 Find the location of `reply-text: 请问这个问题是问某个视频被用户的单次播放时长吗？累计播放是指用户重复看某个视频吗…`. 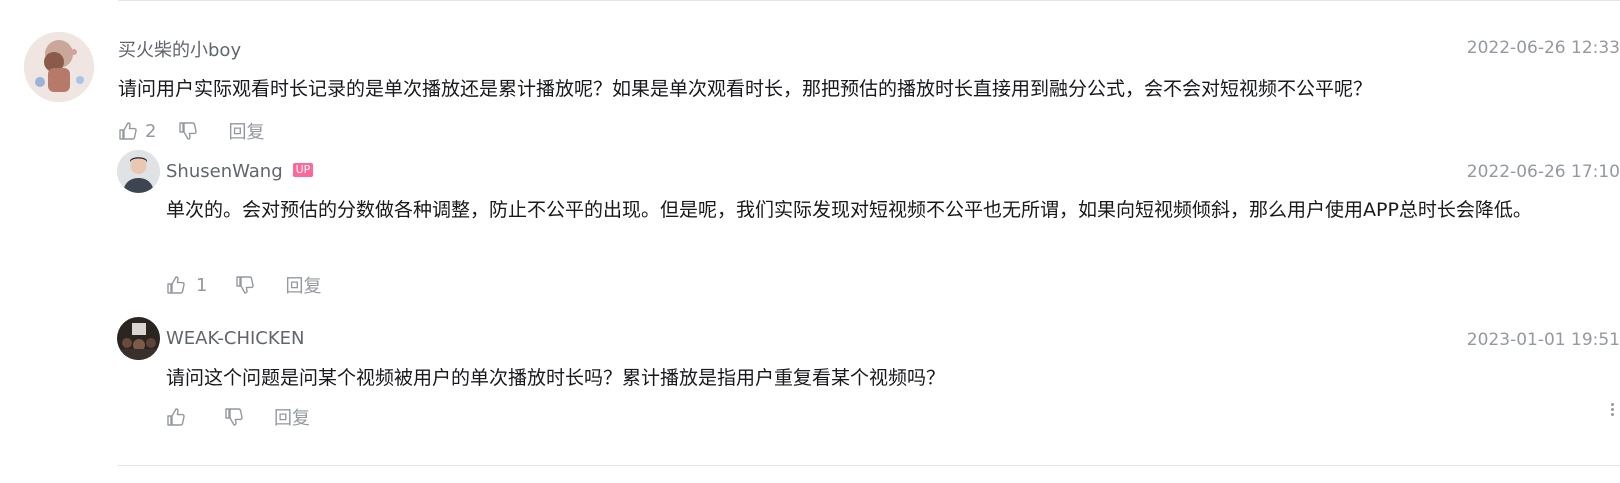

reply-text: 请问这个问题是问某个视频被用户的单次播放时长吗？累计播放是指用户重复看某个视频吗… is located at coordinates (556, 378).